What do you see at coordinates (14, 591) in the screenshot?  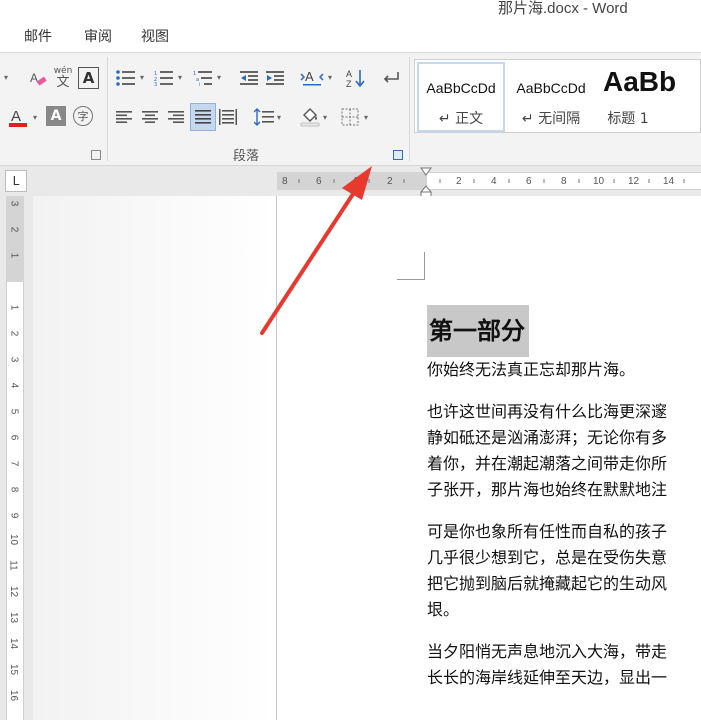 I see `ruler-number: 12` at bounding box center [14, 591].